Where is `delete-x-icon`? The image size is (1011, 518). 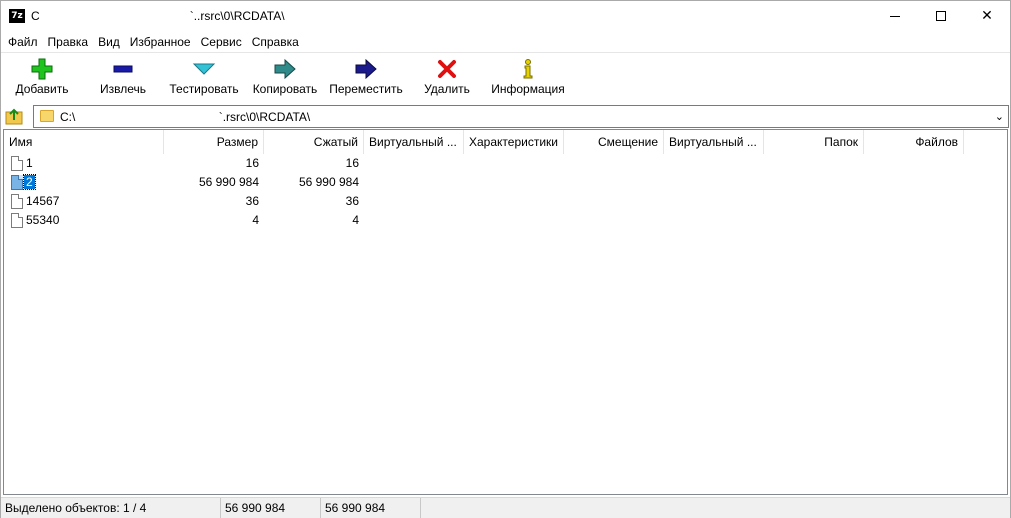 delete-x-icon is located at coordinates (447, 69).